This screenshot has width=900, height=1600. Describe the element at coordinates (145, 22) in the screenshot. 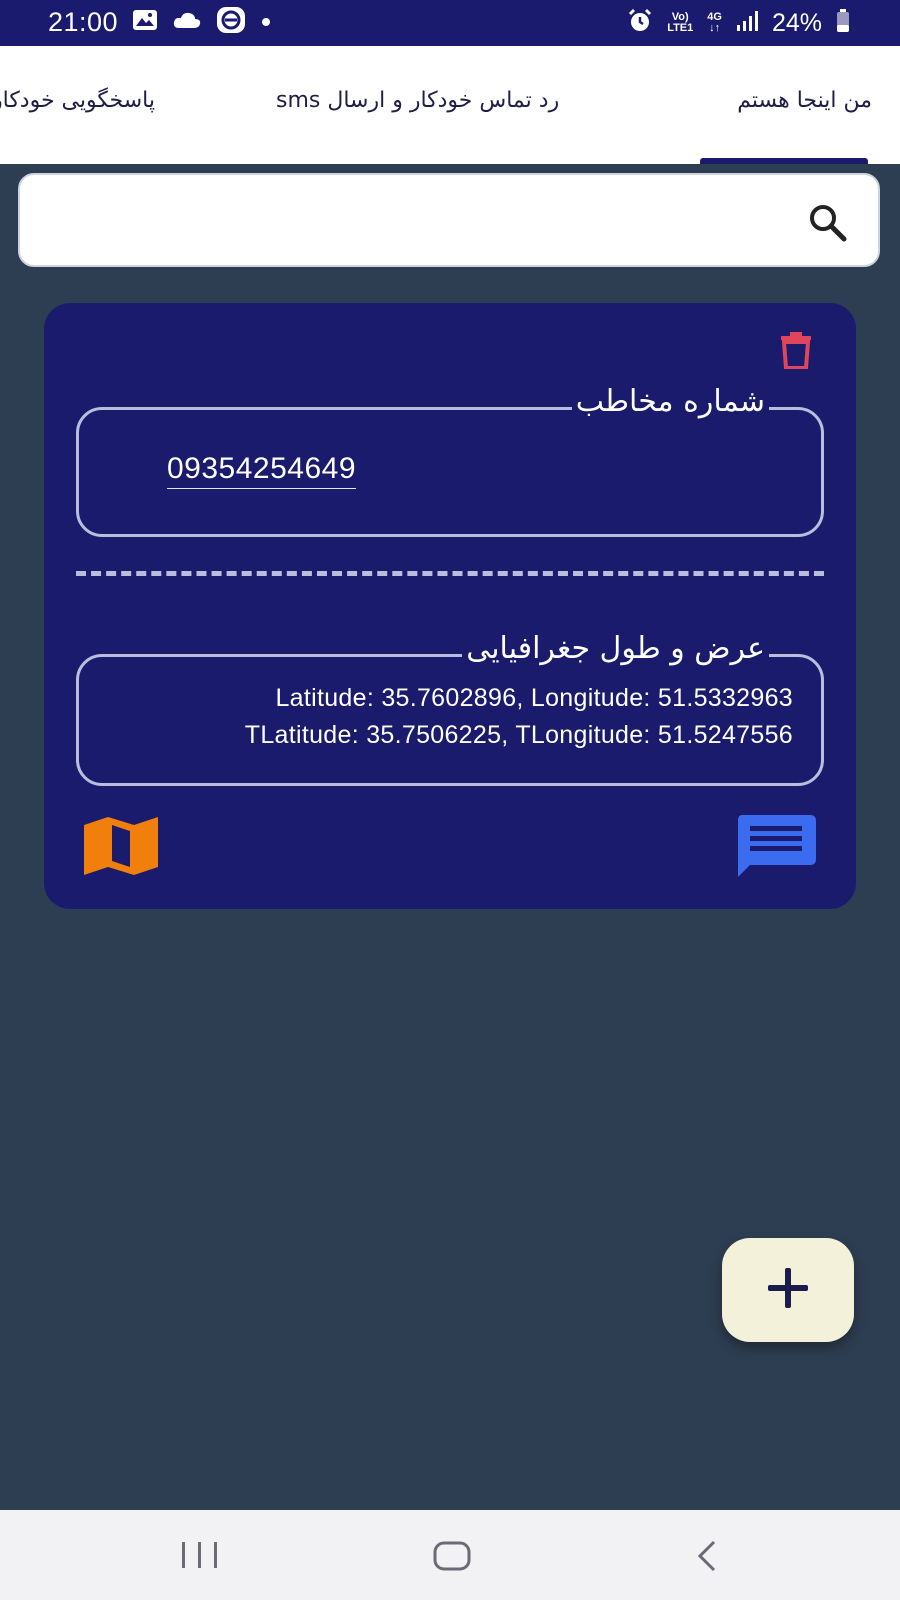

I see `image-icon` at that location.